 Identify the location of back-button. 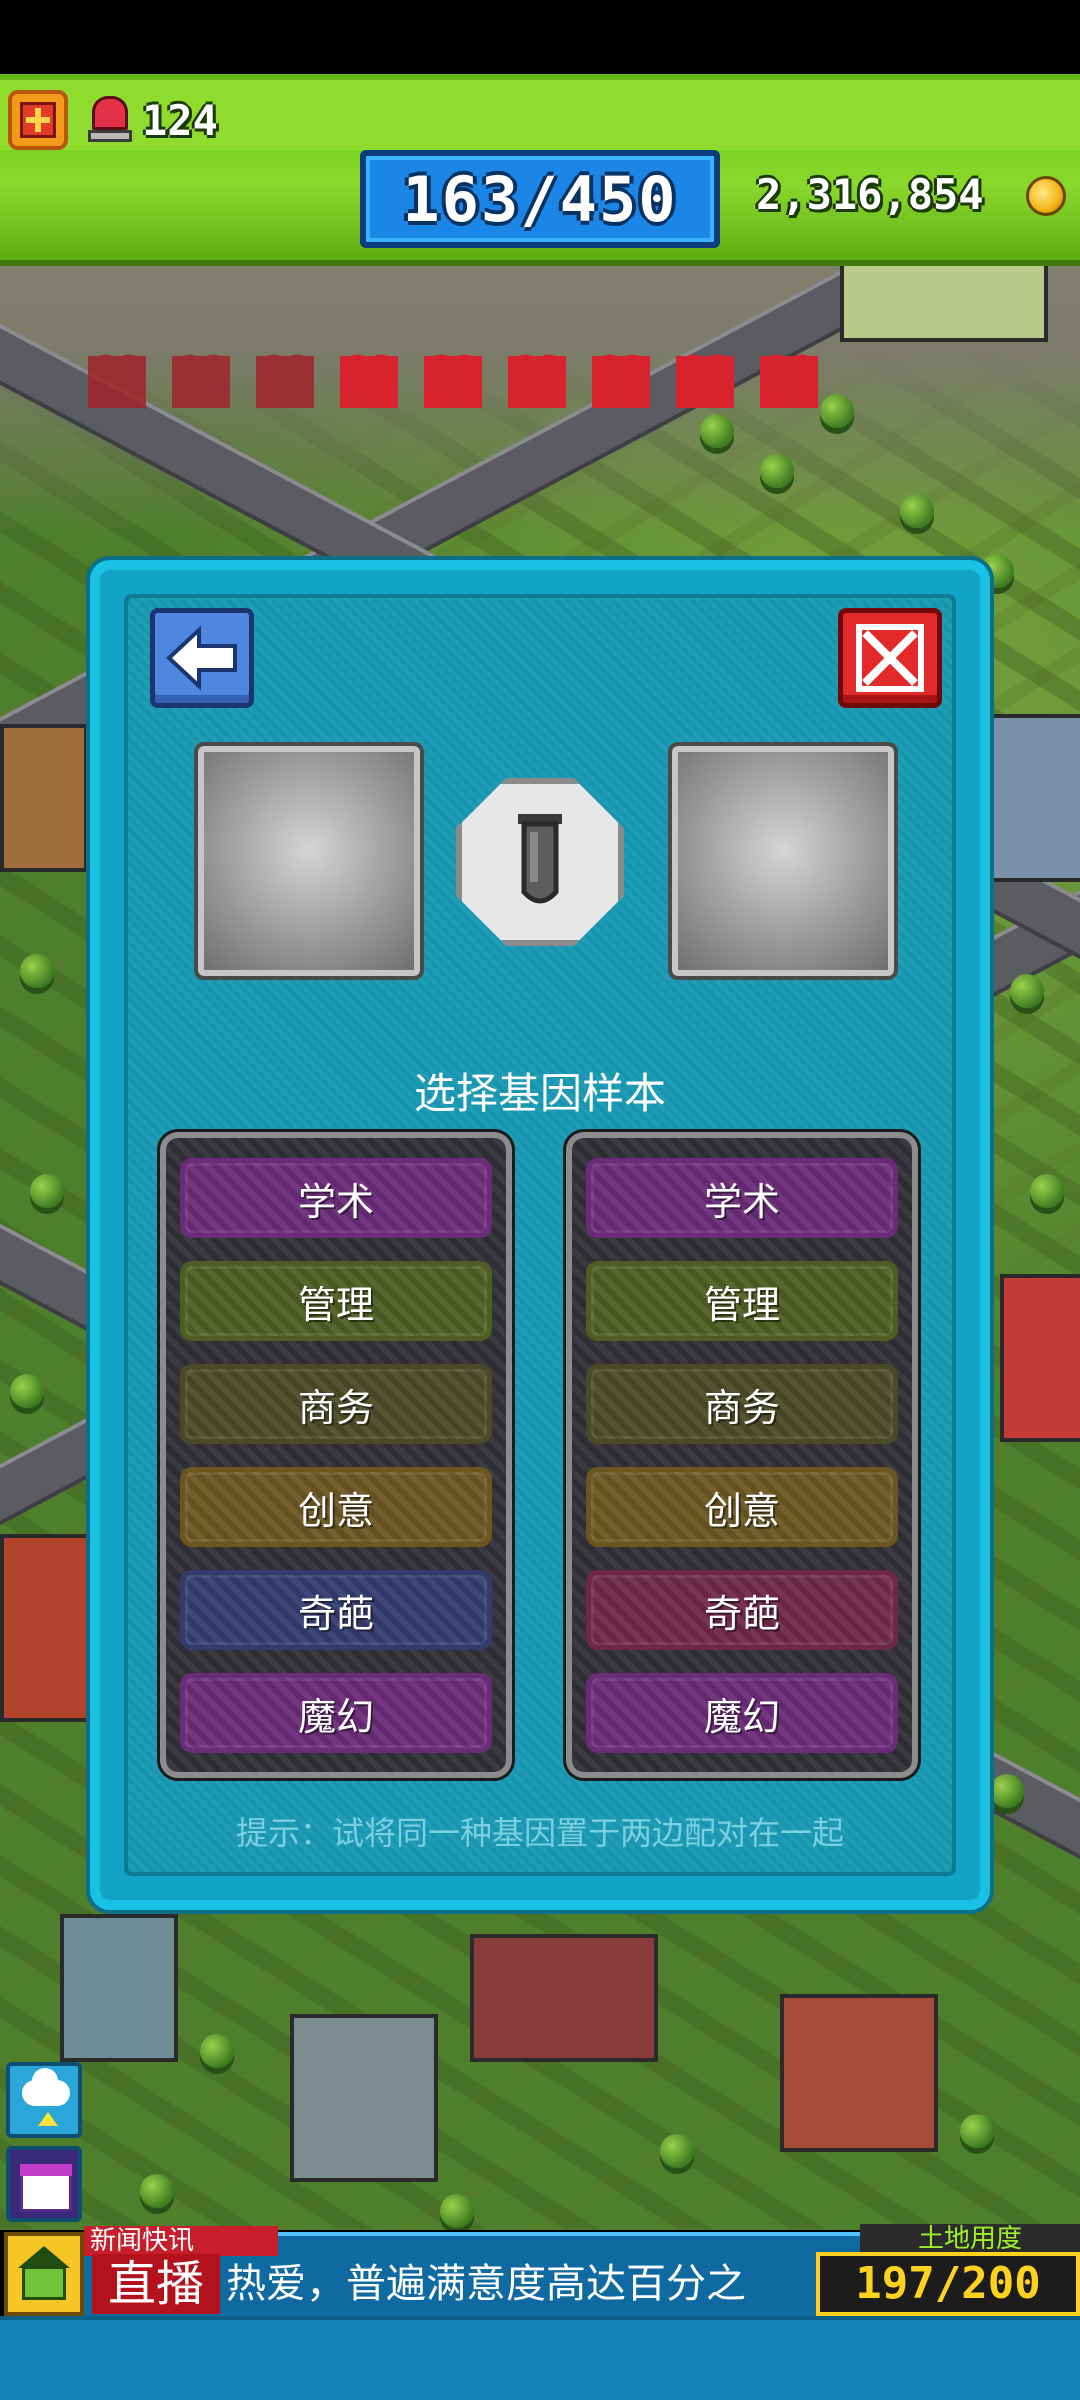
(202, 658).